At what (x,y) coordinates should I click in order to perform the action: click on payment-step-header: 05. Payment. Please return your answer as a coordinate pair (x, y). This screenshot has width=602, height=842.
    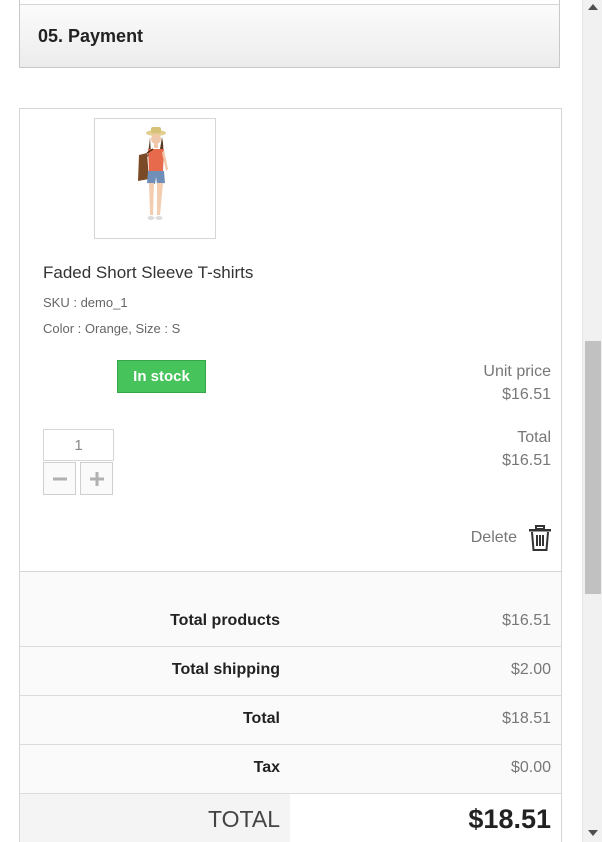
    Looking at the image, I should click on (289, 36).